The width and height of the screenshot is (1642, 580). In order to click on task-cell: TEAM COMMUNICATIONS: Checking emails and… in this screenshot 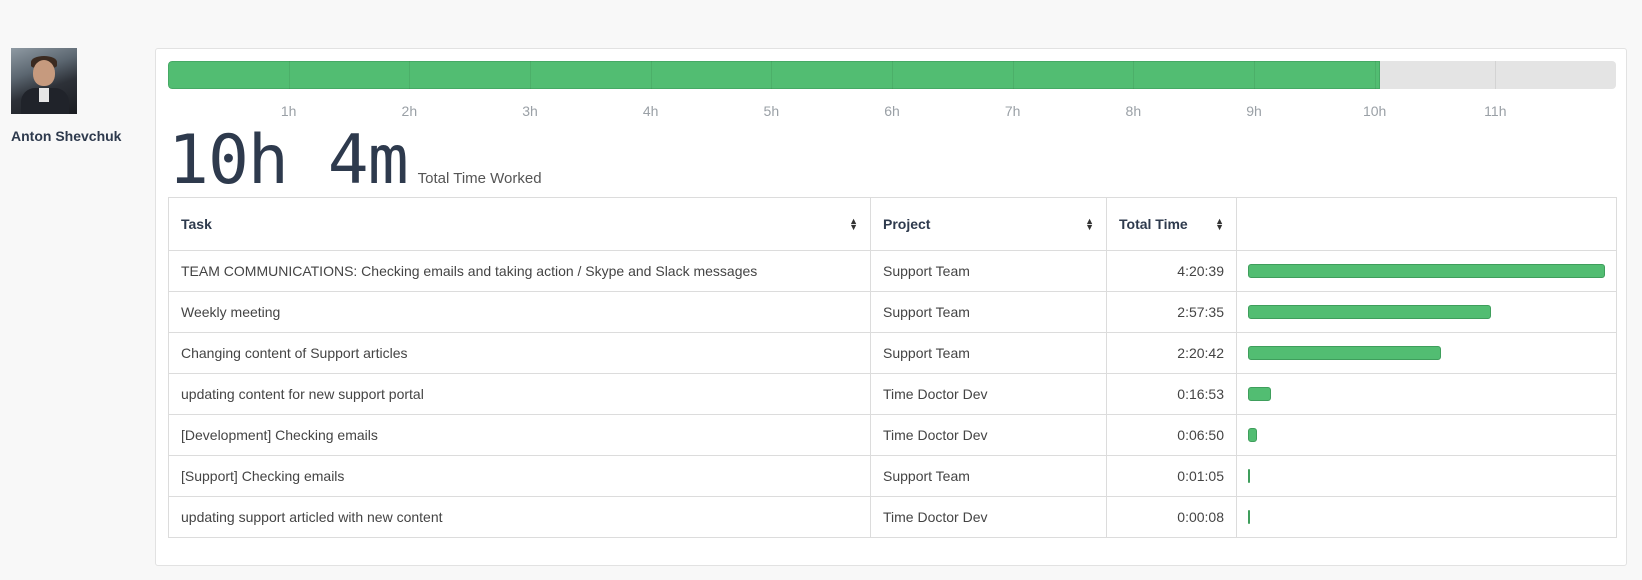, I will do `click(519, 271)`.